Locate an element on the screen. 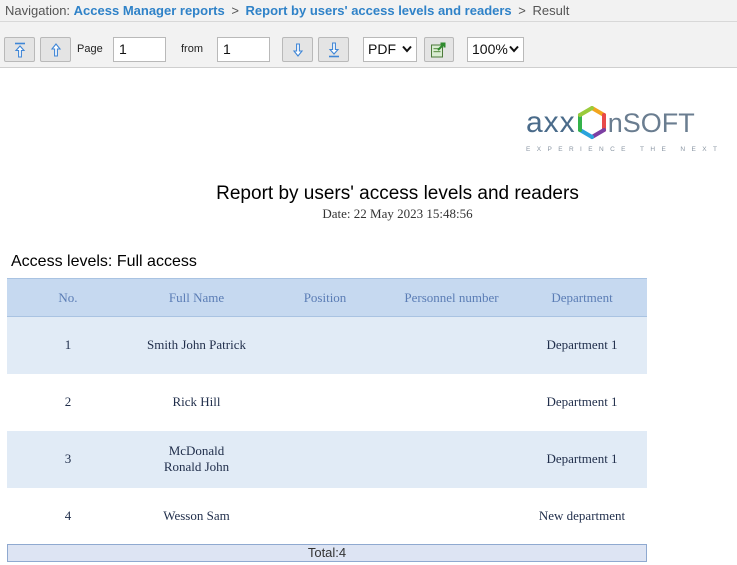 The height and width of the screenshot is (565, 737). table-row: 2 Rick Hill Department 1 is located at coordinates (327, 402).